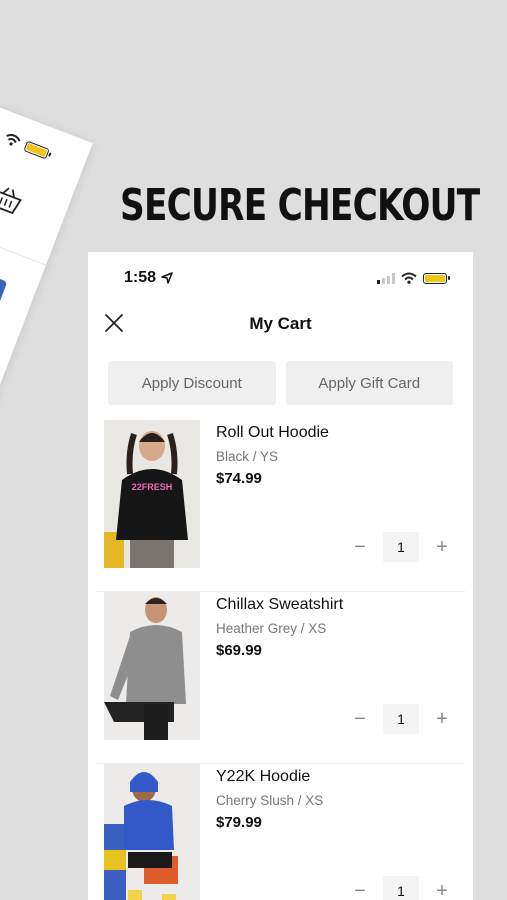 The width and height of the screenshot is (507, 900). I want to click on item-info: Roll Out Hoodie Black / YS $74.99, so click(272, 455).